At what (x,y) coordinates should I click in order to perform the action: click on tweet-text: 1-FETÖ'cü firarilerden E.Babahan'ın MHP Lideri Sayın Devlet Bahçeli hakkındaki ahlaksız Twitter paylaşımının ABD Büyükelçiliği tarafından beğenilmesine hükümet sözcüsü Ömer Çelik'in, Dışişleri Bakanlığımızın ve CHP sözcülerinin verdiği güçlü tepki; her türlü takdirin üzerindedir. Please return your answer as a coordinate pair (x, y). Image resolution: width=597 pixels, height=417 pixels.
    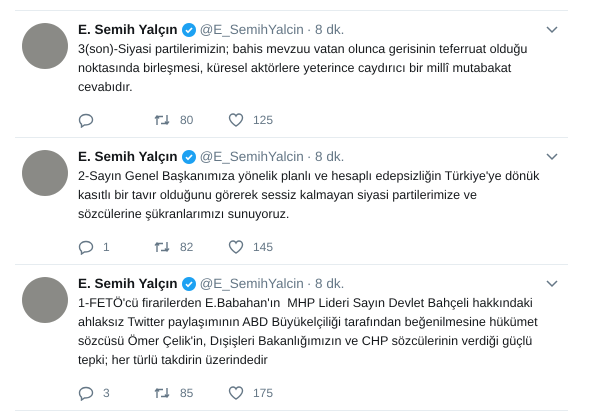
    Looking at the image, I should click on (308, 332).